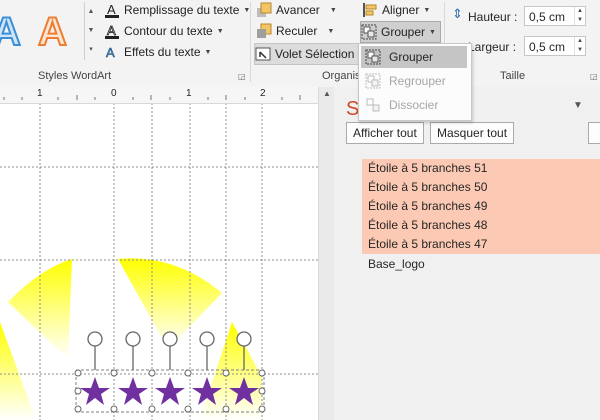 The height and width of the screenshot is (420, 600). I want to click on group-dropdown-menu: Grouper Regrouper Dissocier, so click(415, 82).